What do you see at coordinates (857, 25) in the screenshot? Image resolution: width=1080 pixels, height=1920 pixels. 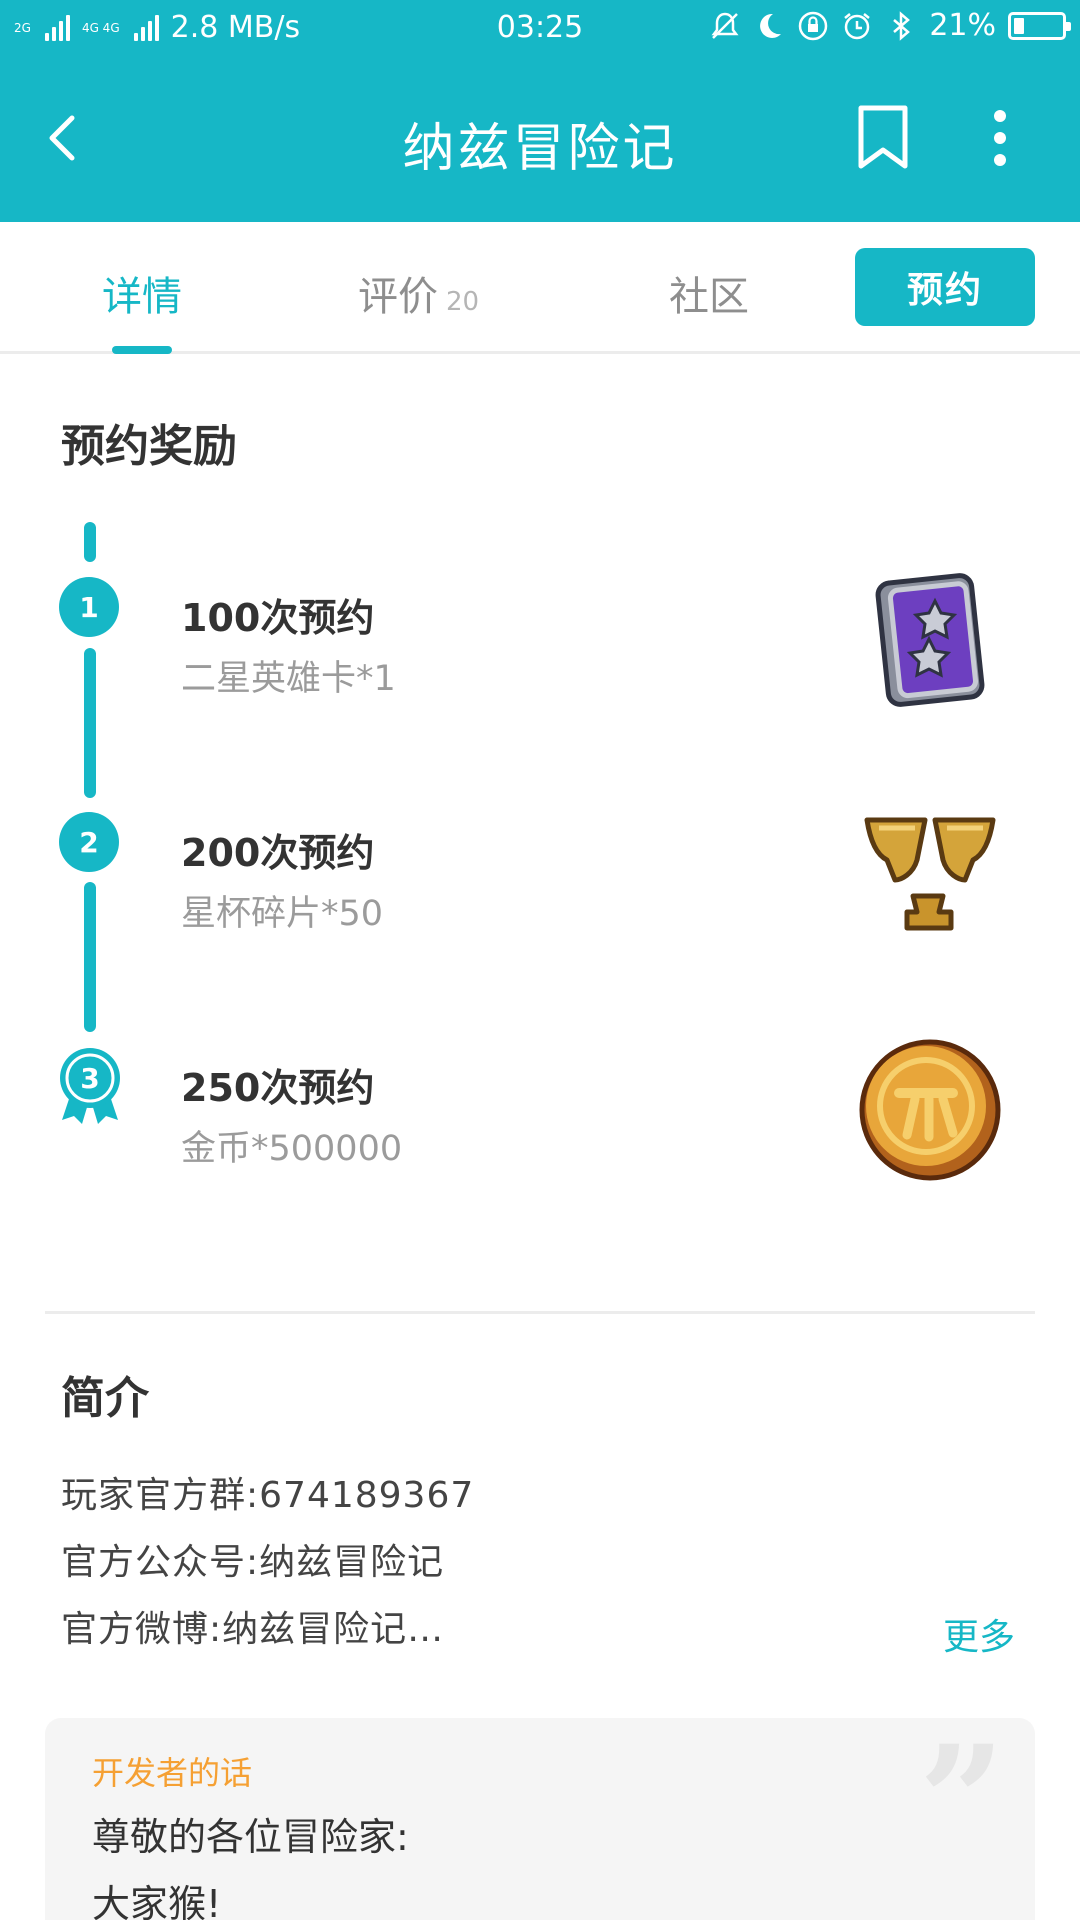 I see `alarm-icon` at bounding box center [857, 25].